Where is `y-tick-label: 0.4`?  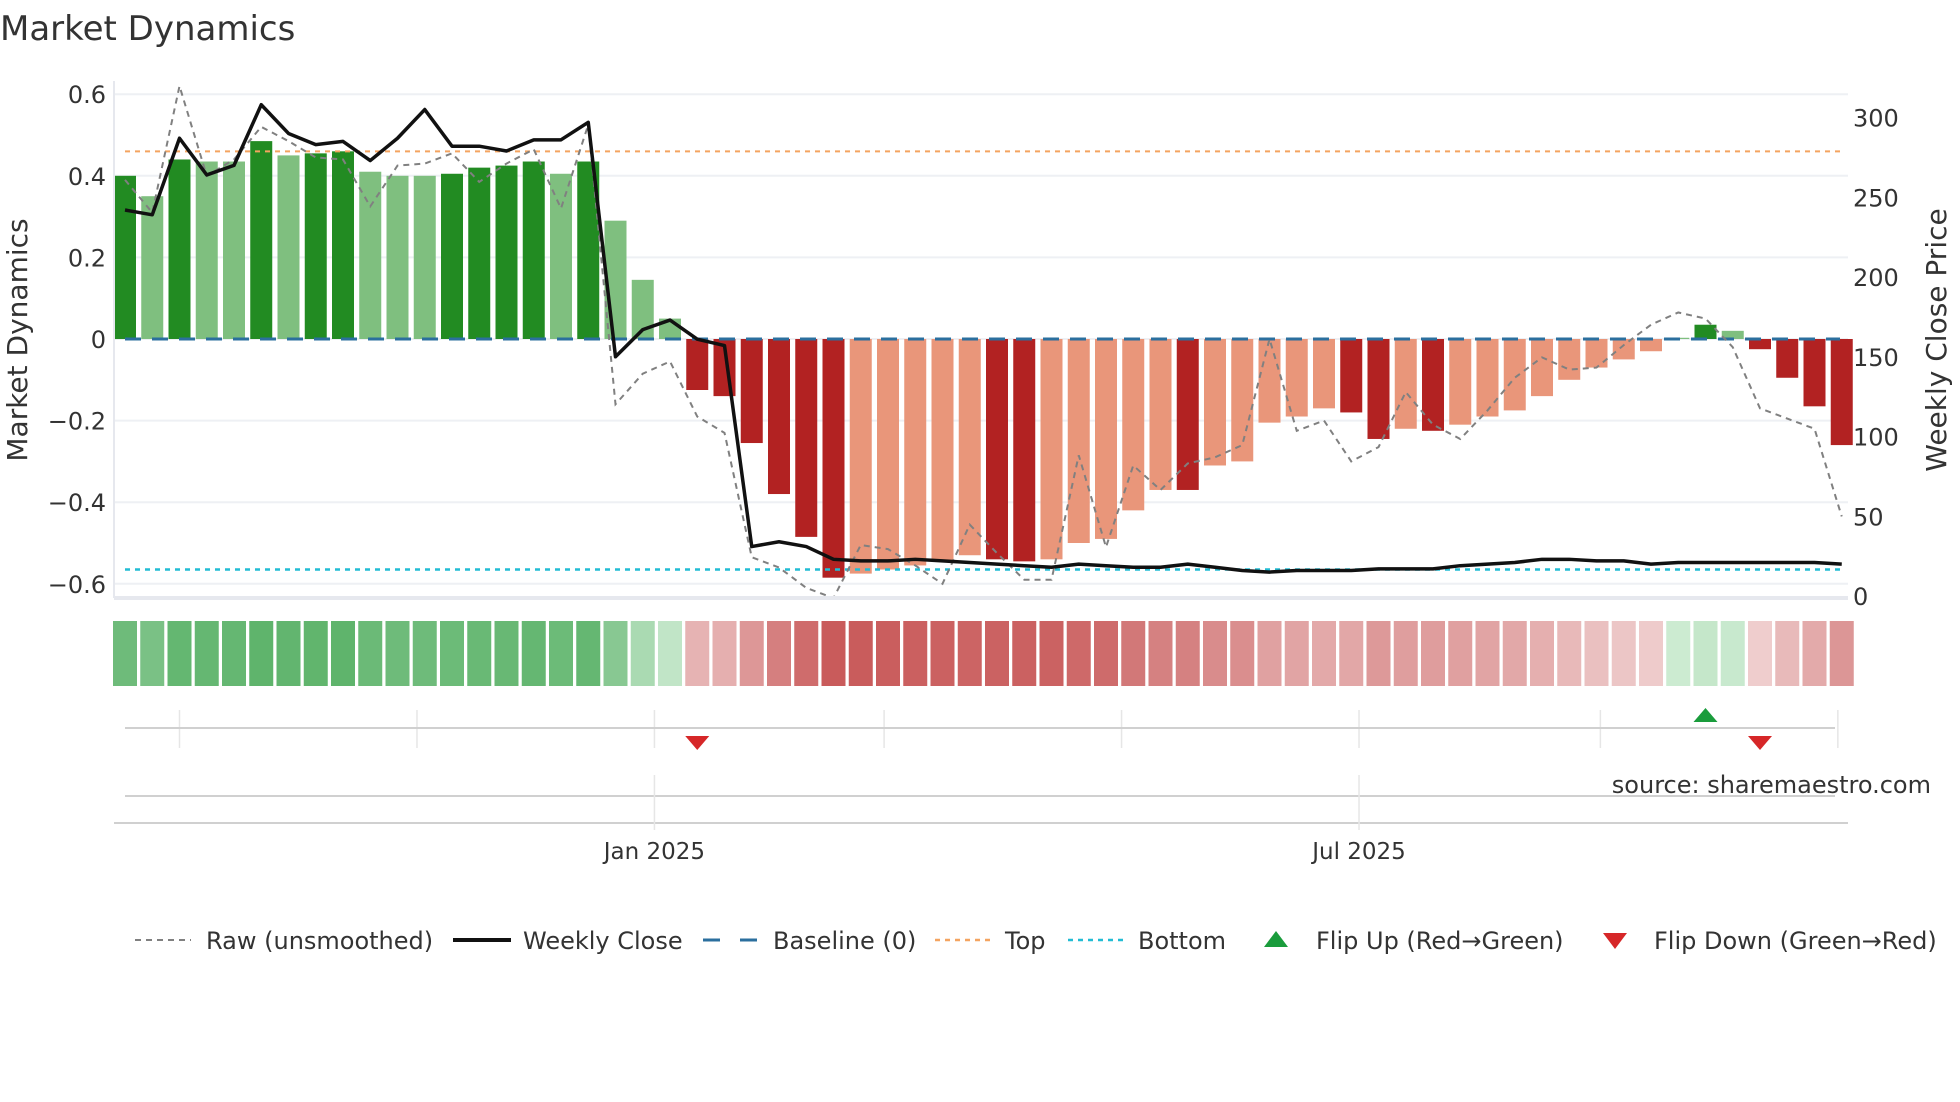
y-tick-label: 0.4 is located at coordinates (87, 177).